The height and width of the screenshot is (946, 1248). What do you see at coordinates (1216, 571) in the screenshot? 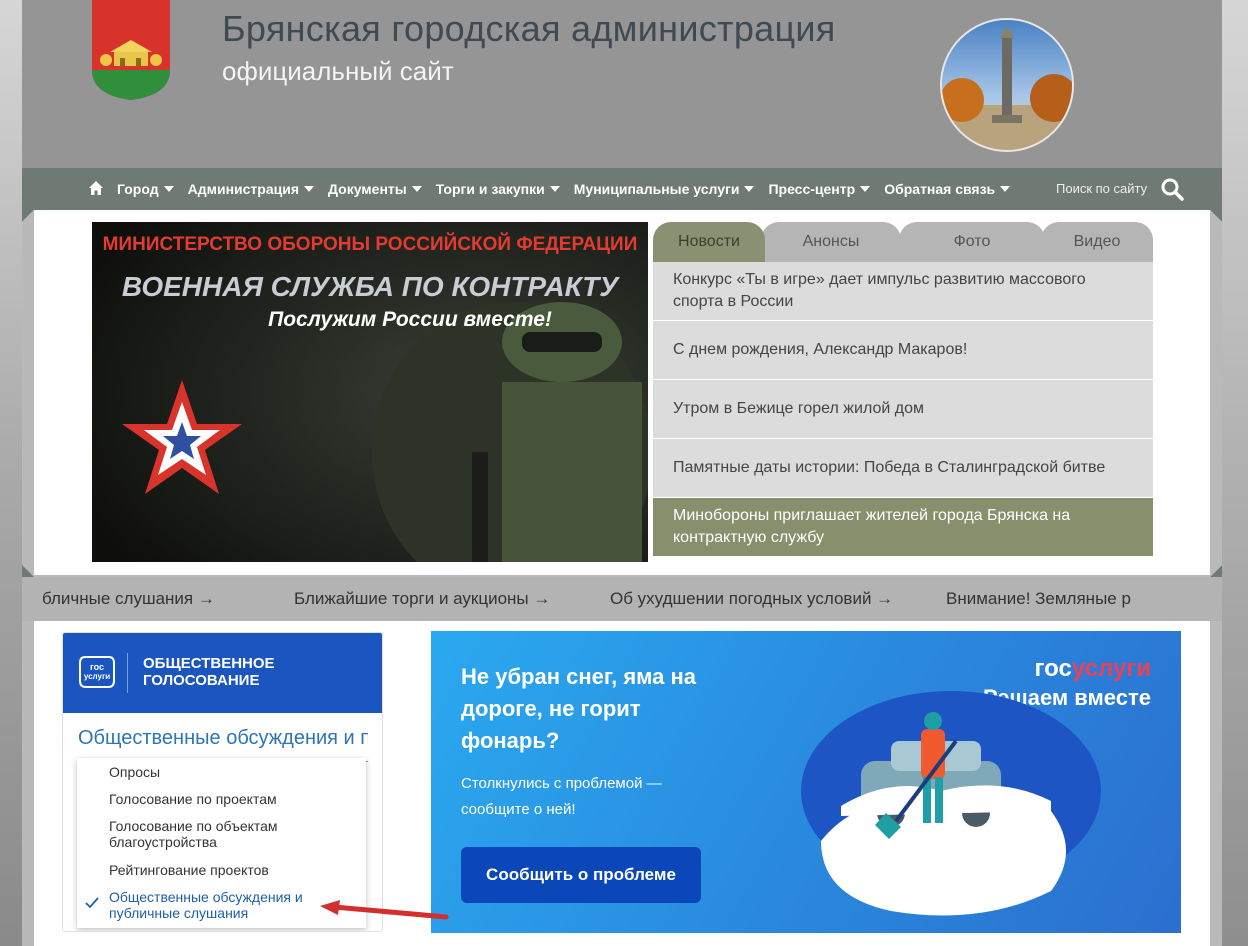
I see `ticker-fold-right` at bounding box center [1216, 571].